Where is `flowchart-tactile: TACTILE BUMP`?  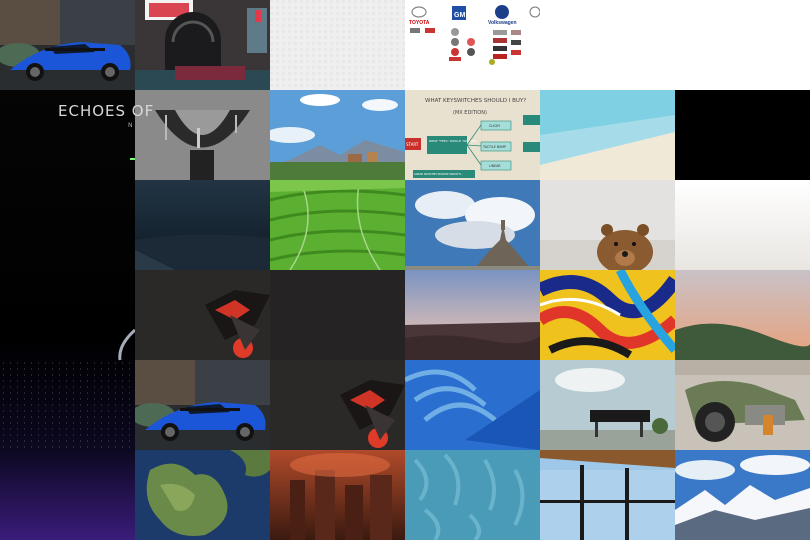 flowchart-tactile: TACTILE BUMP is located at coordinates (494, 147).